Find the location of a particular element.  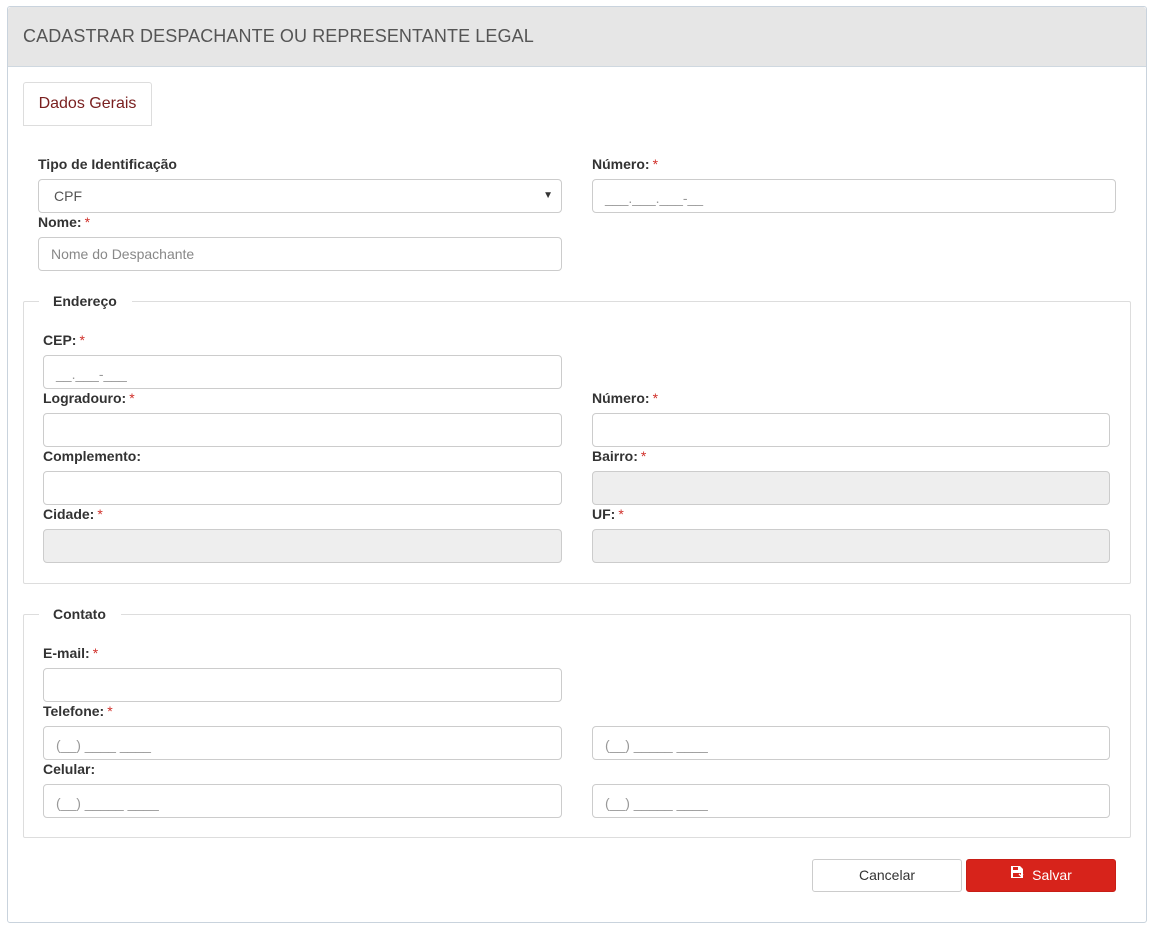

phone-field-1: (__) ____ ____ is located at coordinates (302, 743).